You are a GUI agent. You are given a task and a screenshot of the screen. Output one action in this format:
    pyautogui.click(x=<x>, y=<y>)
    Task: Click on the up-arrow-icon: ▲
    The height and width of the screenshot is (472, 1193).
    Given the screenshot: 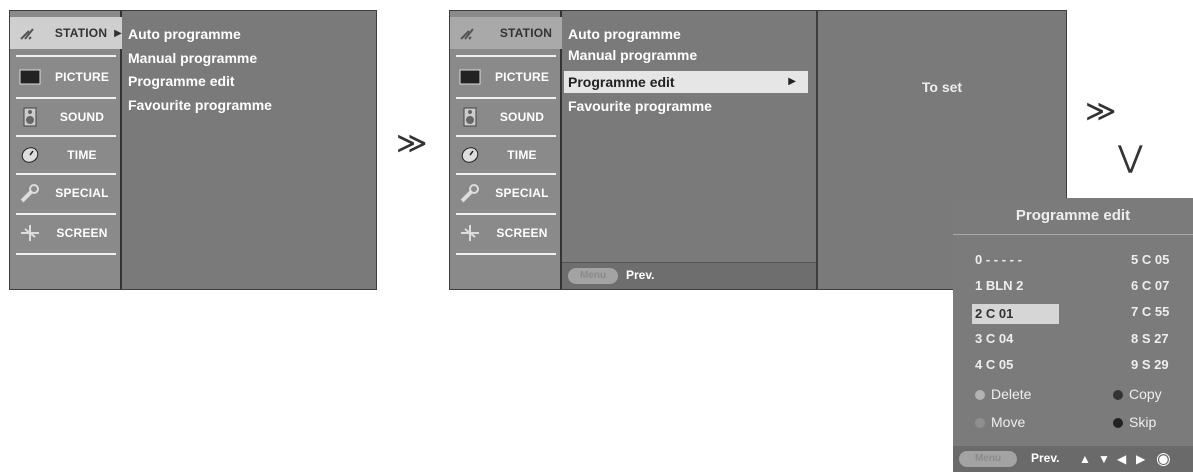 What is the action you would take?
    pyautogui.click(x=1085, y=459)
    